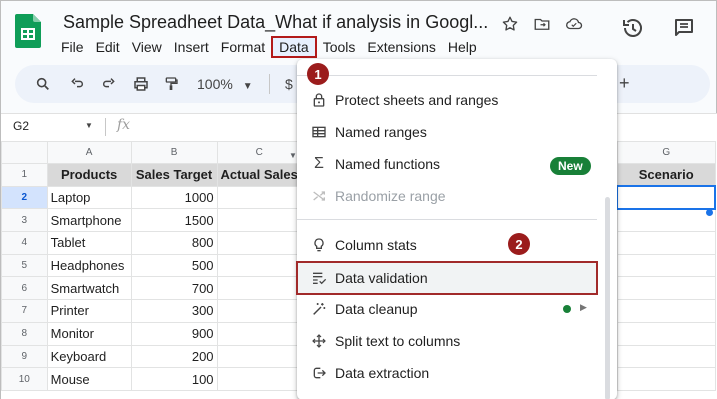  Describe the element at coordinates (24, 333) in the screenshot. I see `row-header: 8` at that location.